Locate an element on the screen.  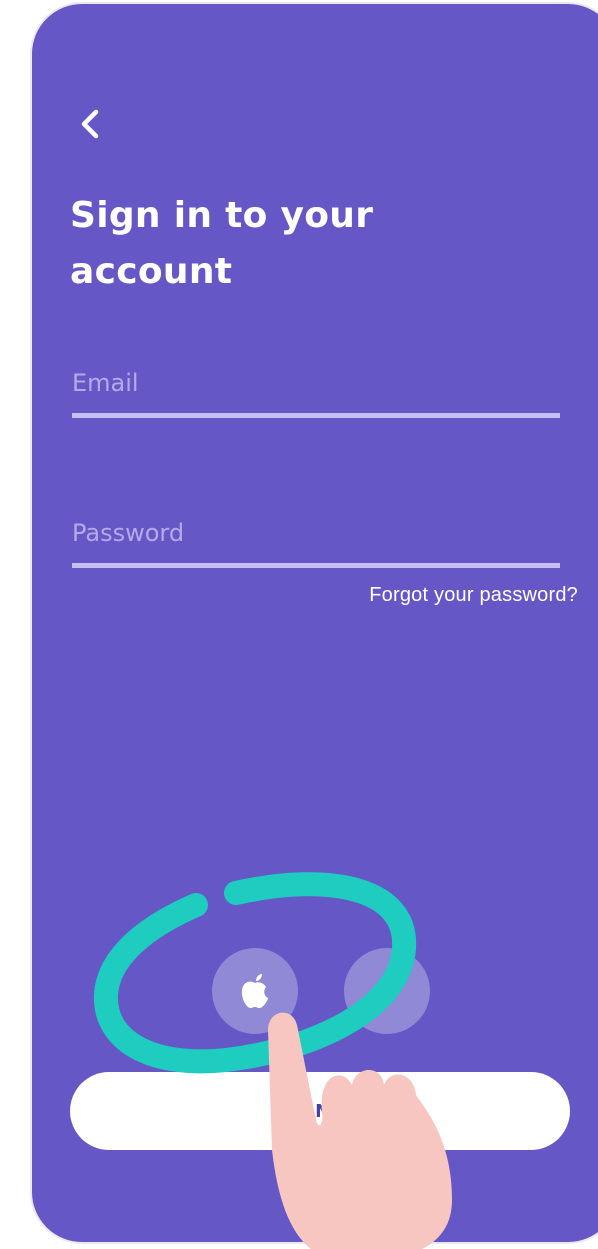
social-login-button is located at coordinates (387, 991).